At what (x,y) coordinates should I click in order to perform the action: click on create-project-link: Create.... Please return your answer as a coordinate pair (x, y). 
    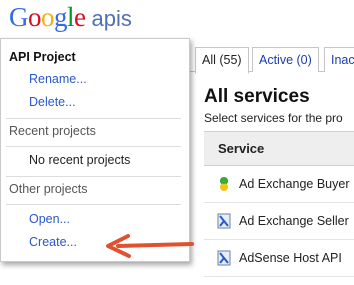
    Looking at the image, I should click on (53, 242).